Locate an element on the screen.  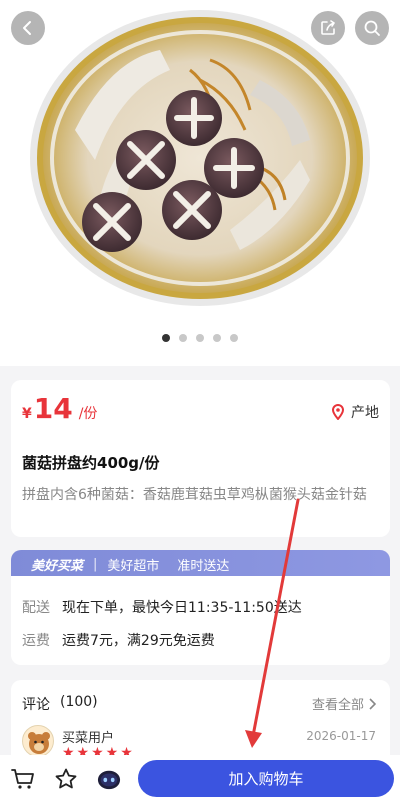
see-all-reviews-link: 查看全部 is located at coordinates (344, 703).